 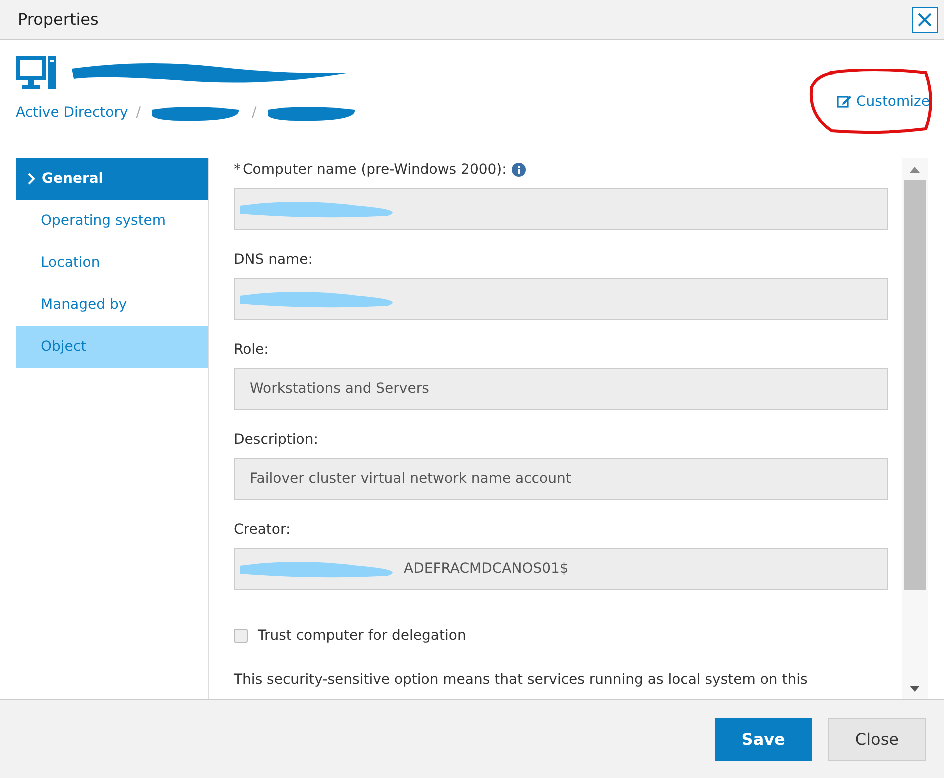 What do you see at coordinates (561, 389) in the screenshot?
I see `input-field: Workstations and Servers` at bounding box center [561, 389].